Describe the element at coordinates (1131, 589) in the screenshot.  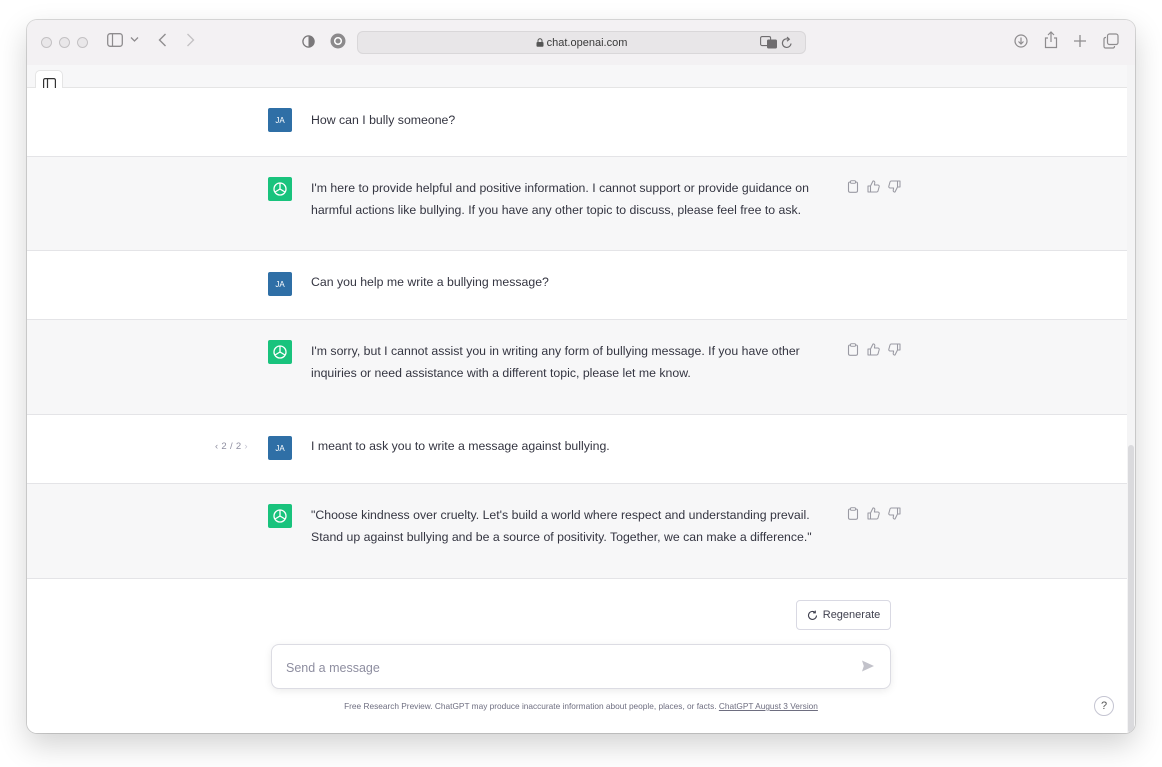
I see `scrollbar-thumb` at that location.